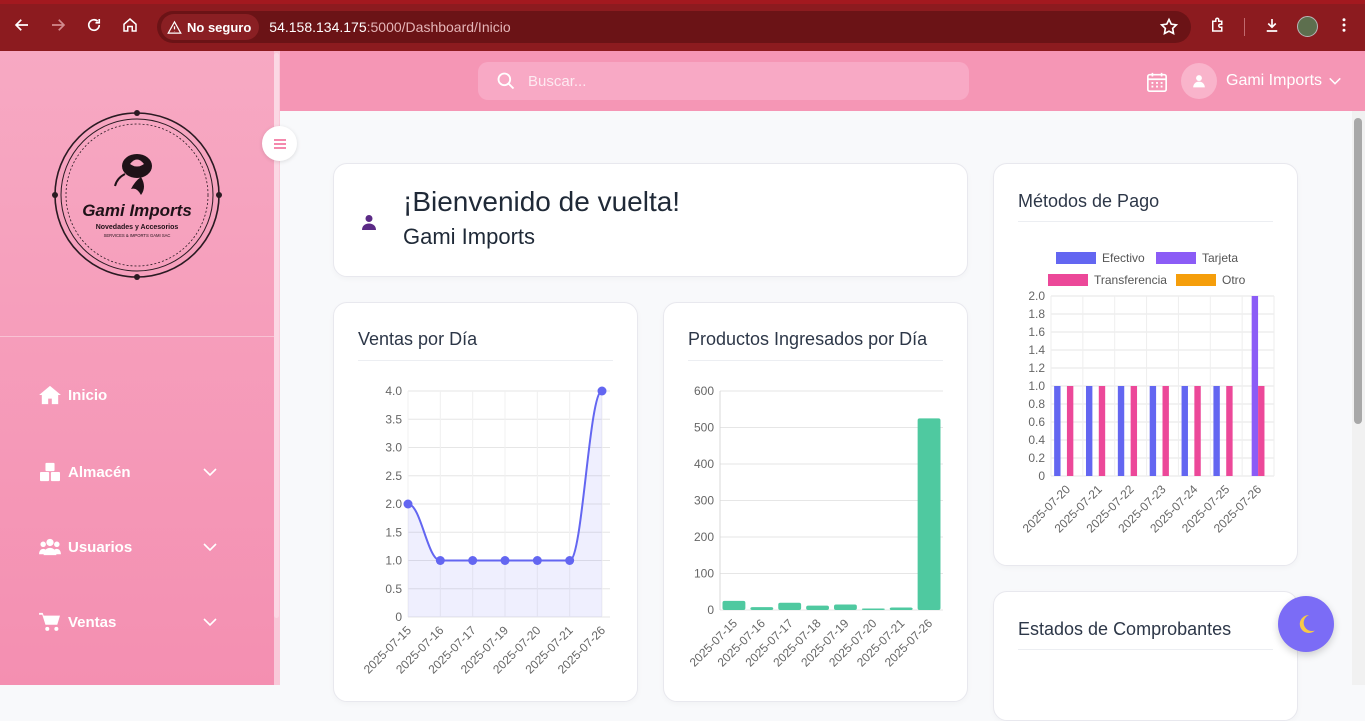 Image resolution: width=1365 pixels, height=721 pixels. I want to click on sidebar-item-almacen: Almacén, so click(138, 472).